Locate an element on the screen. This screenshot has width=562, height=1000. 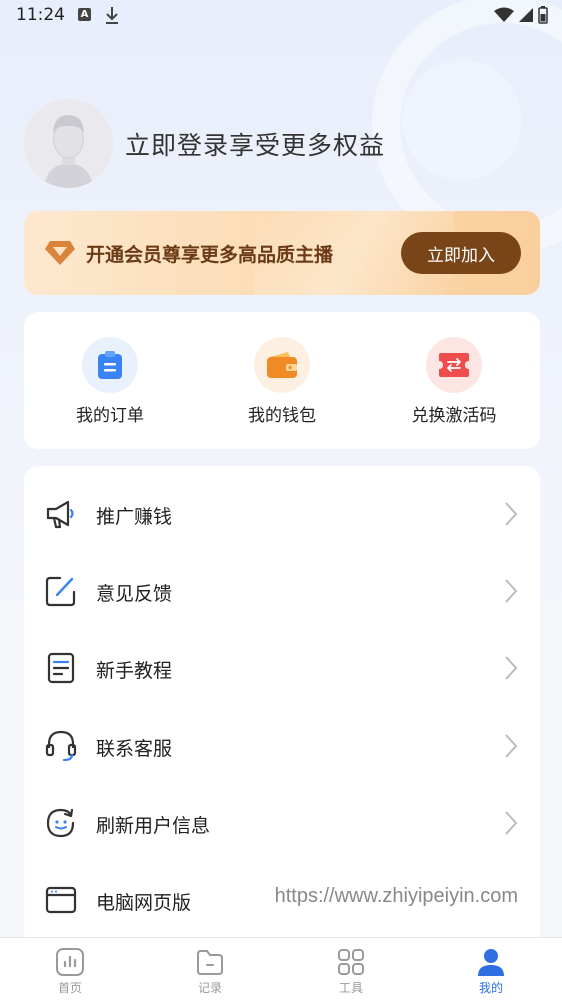
quick-action-label: 我的钱包 is located at coordinates (282, 416).